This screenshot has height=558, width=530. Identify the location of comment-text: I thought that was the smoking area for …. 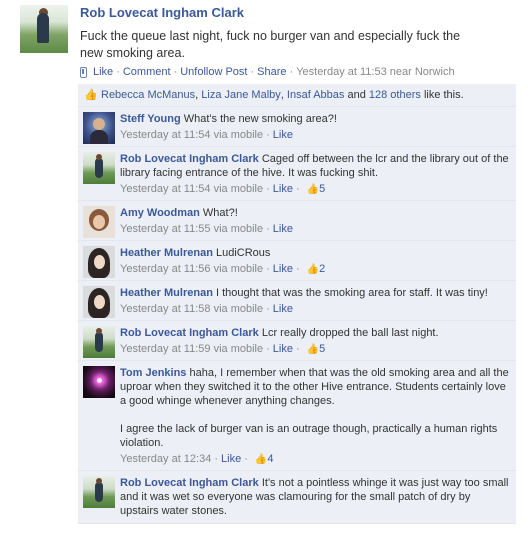
(351, 293).